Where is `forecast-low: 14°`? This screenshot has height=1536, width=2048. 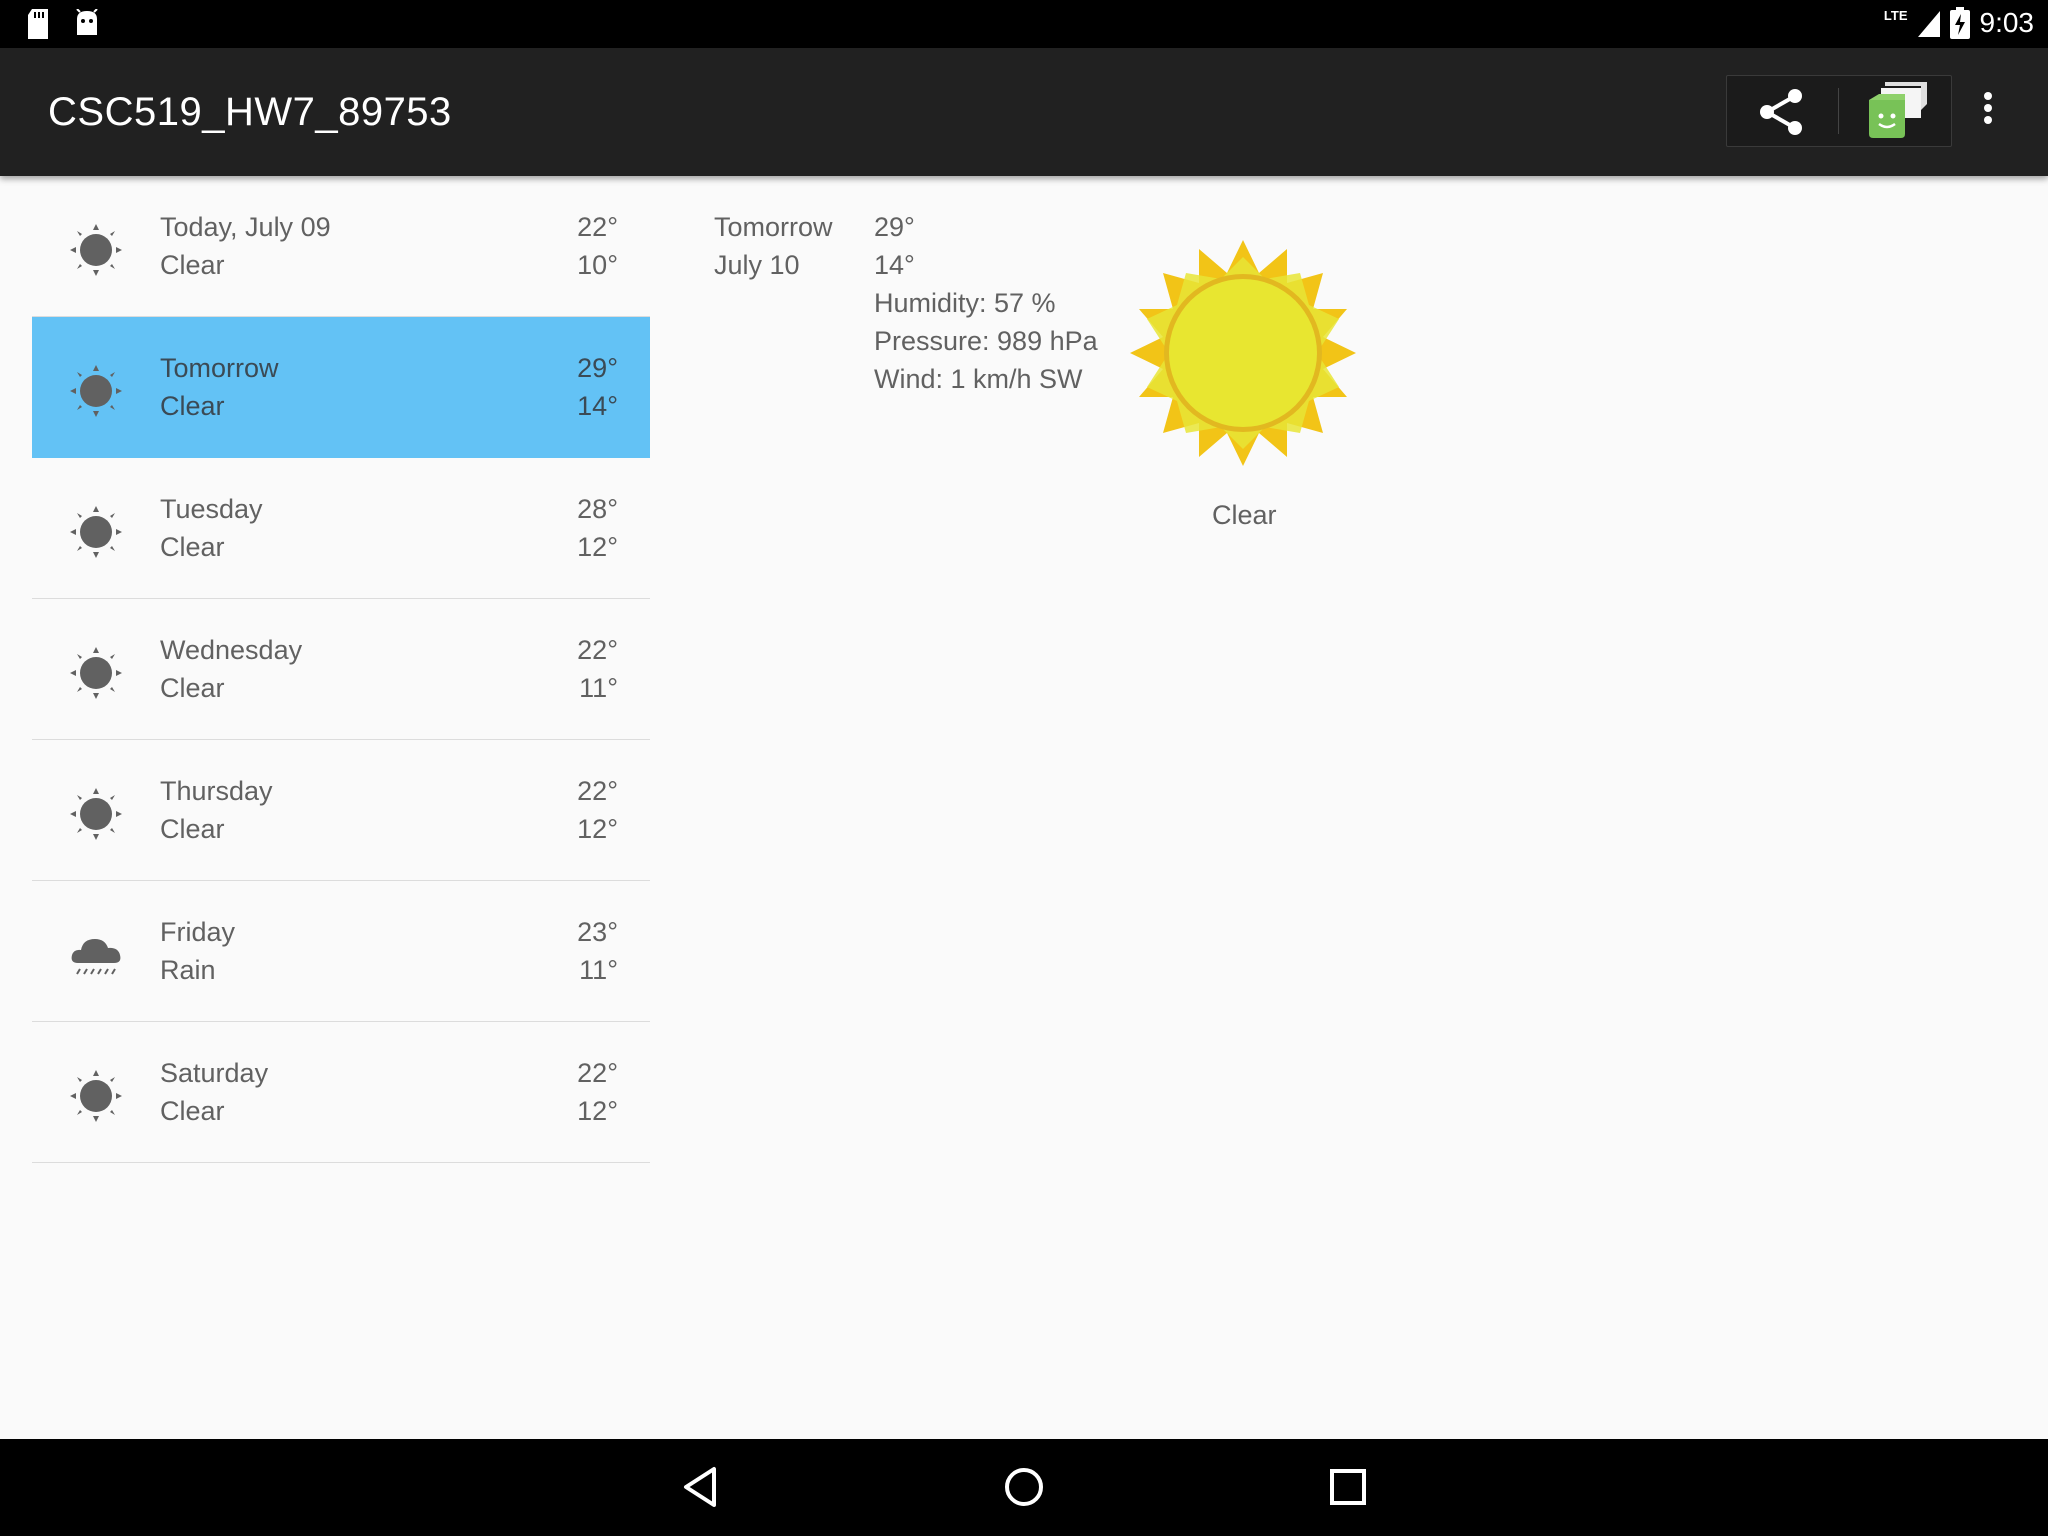
forecast-low: 14° is located at coordinates (597, 406).